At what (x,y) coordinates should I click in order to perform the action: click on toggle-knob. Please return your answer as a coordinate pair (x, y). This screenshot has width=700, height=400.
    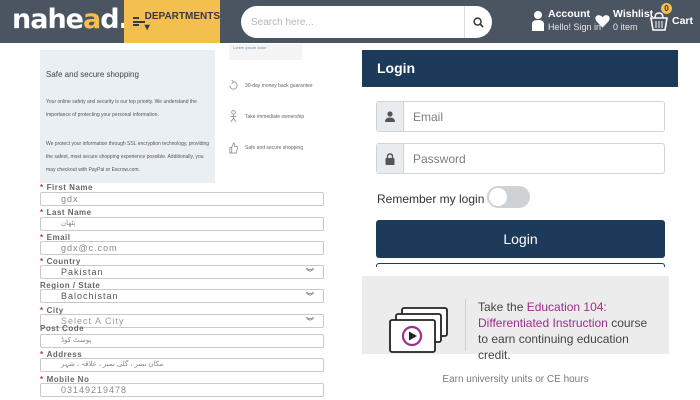
    Looking at the image, I should click on (498, 197).